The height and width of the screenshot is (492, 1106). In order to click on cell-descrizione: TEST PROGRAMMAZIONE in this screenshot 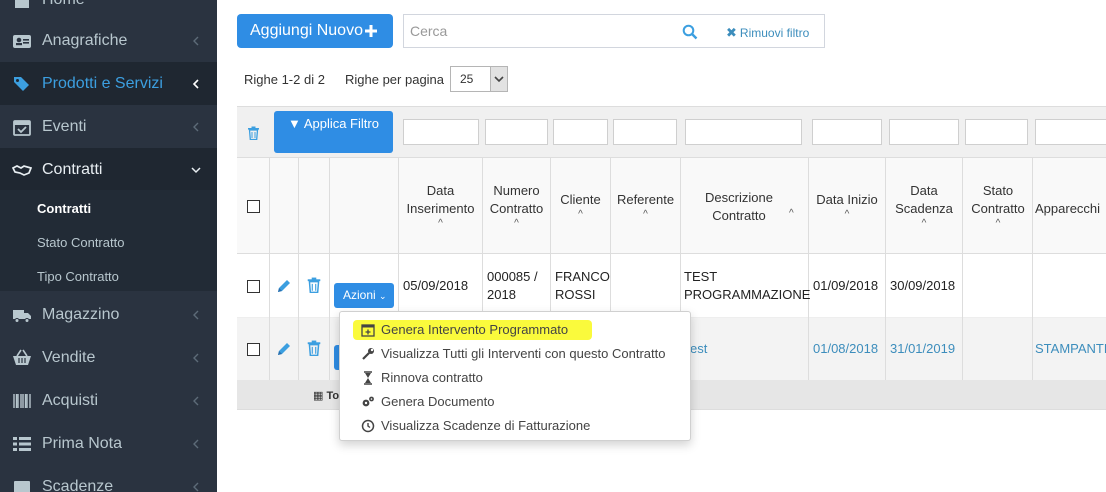, I will do `click(747, 285)`.